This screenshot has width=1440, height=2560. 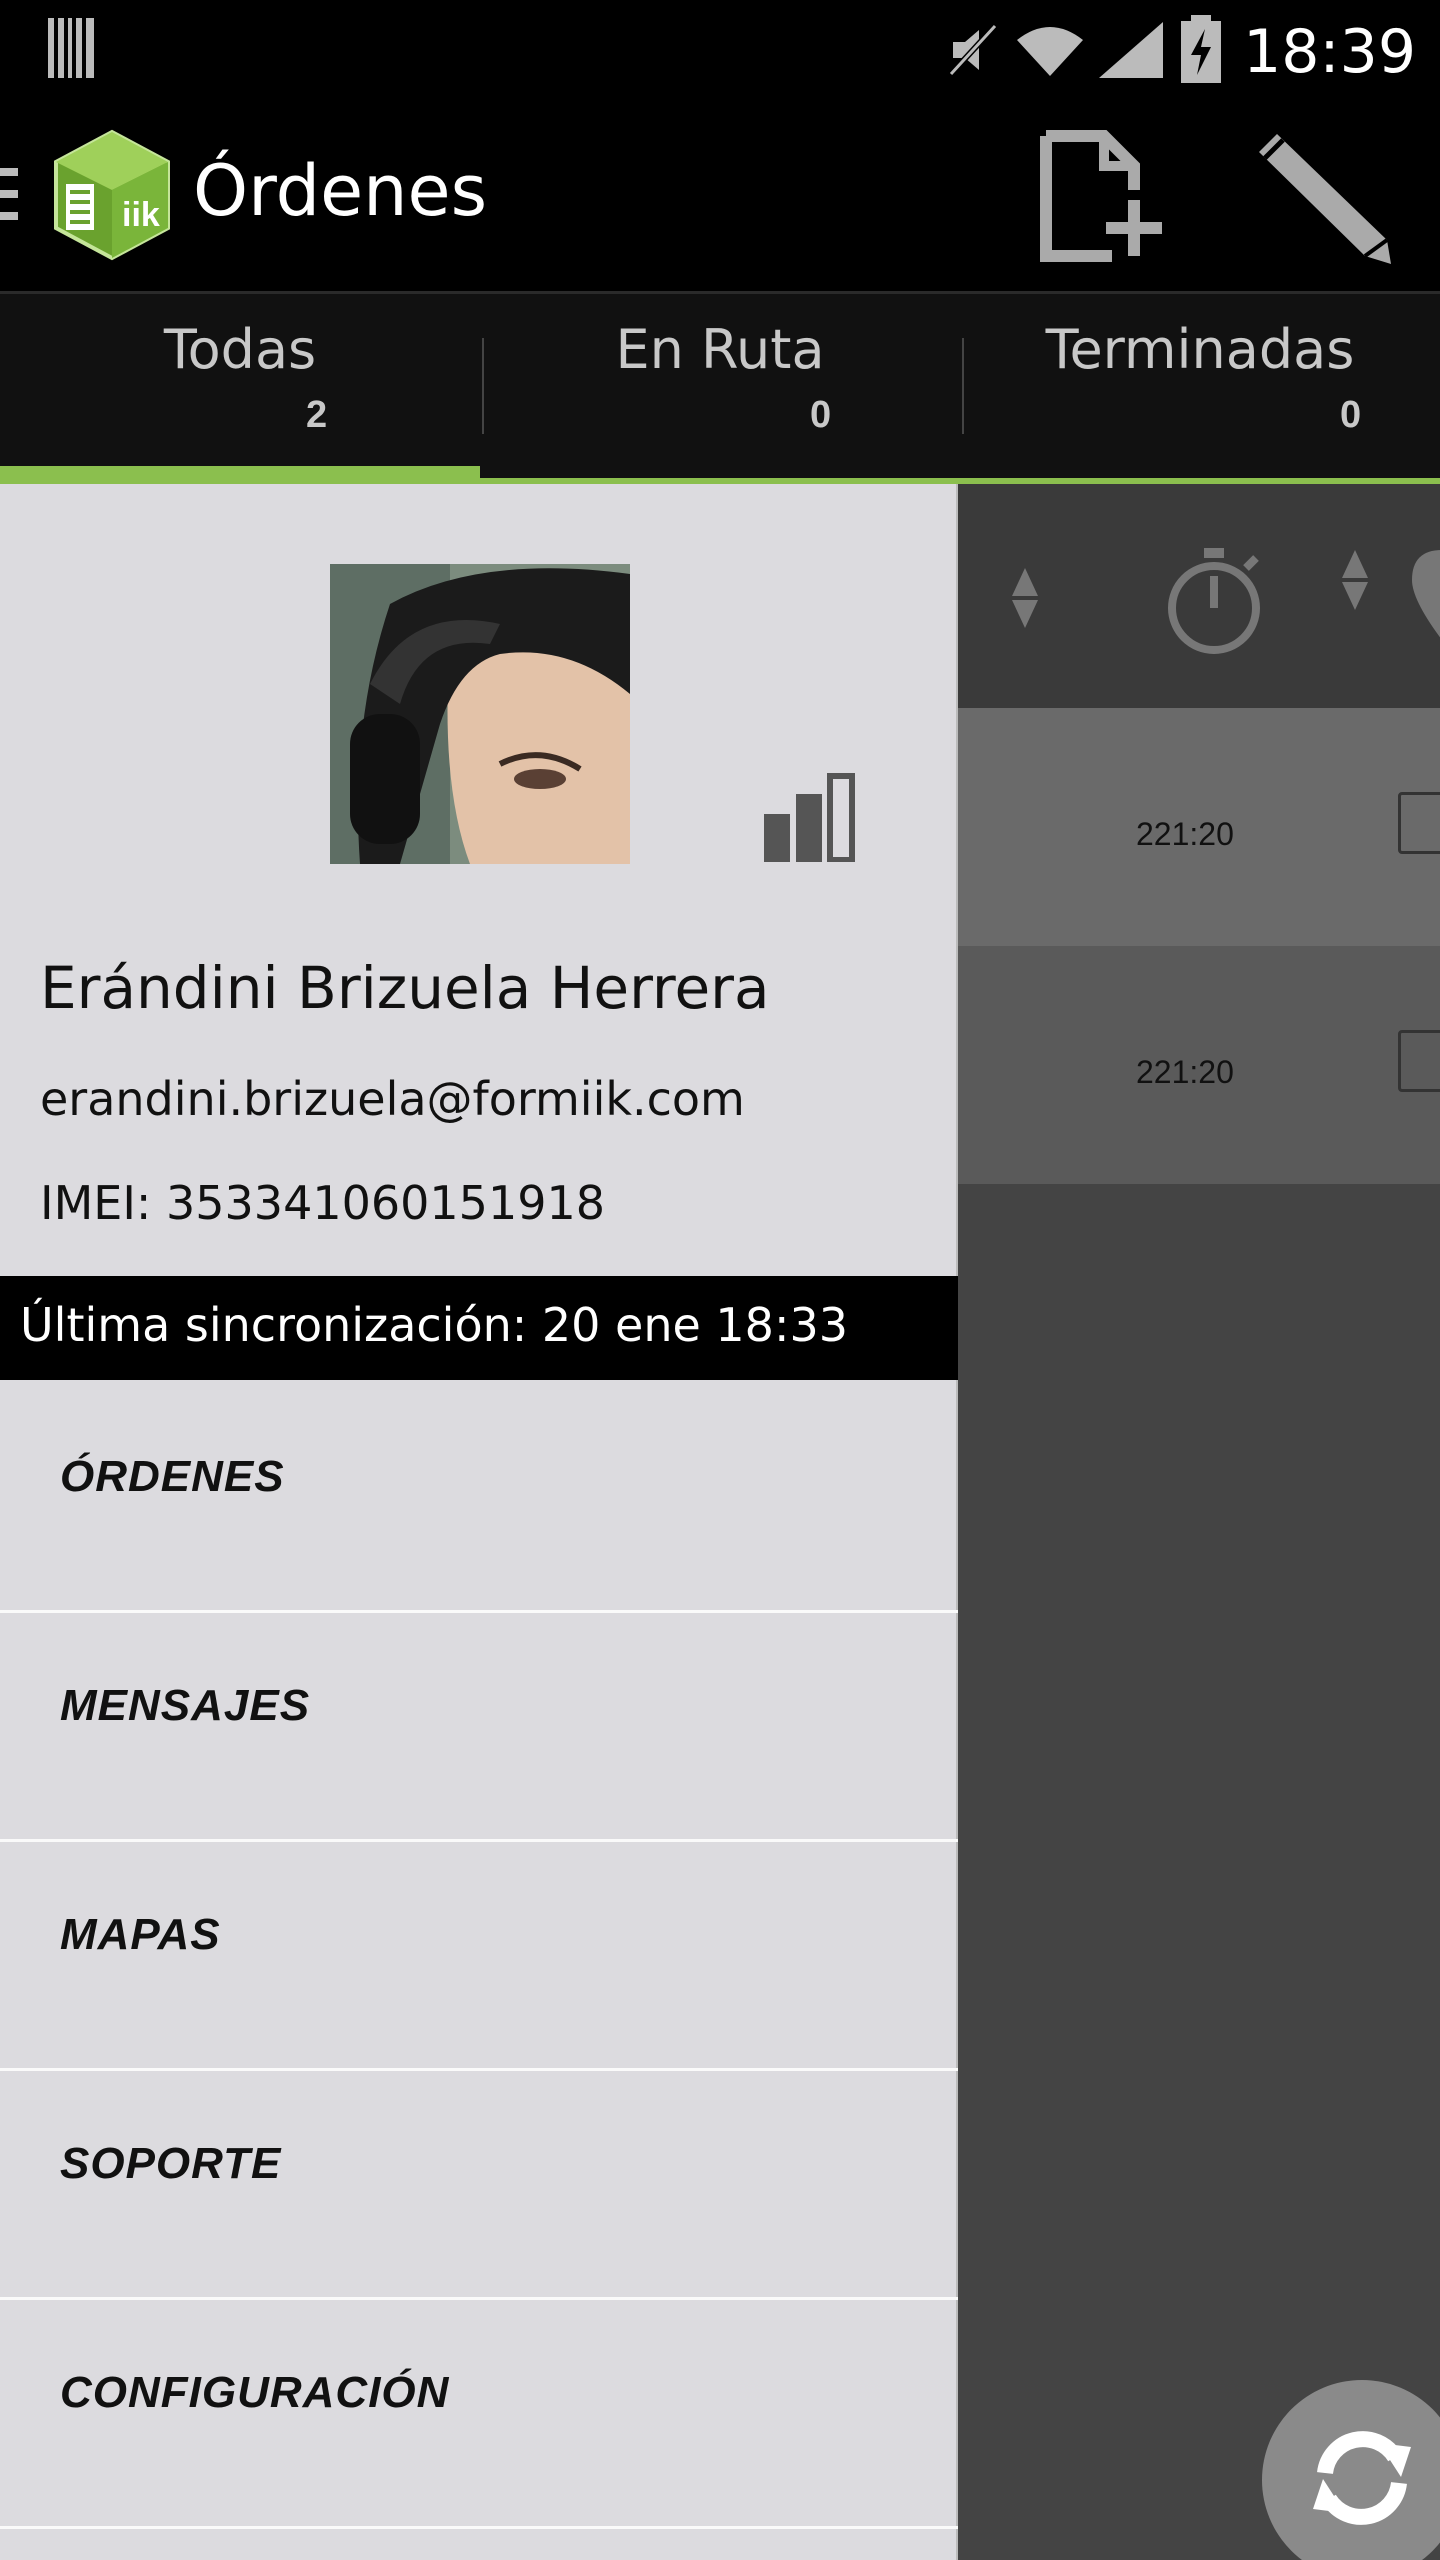 What do you see at coordinates (1132, 52) in the screenshot?
I see `signal-icon` at bounding box center [1132, 52].